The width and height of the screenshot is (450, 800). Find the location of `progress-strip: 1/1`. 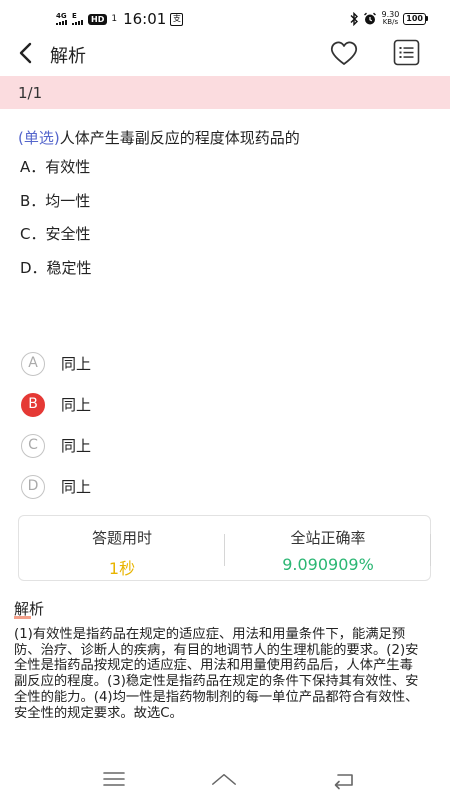

progress-strip: 1/1 is located at coordinates (225, 92).